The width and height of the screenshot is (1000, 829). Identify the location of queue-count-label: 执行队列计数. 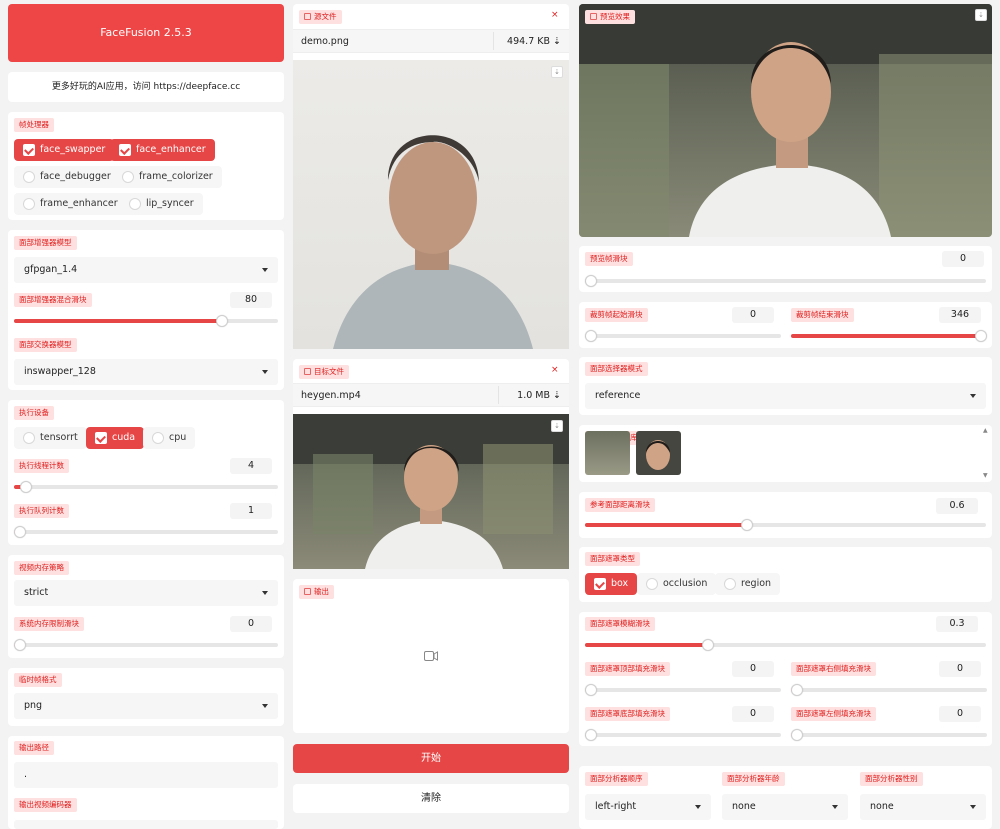
(41, 511).